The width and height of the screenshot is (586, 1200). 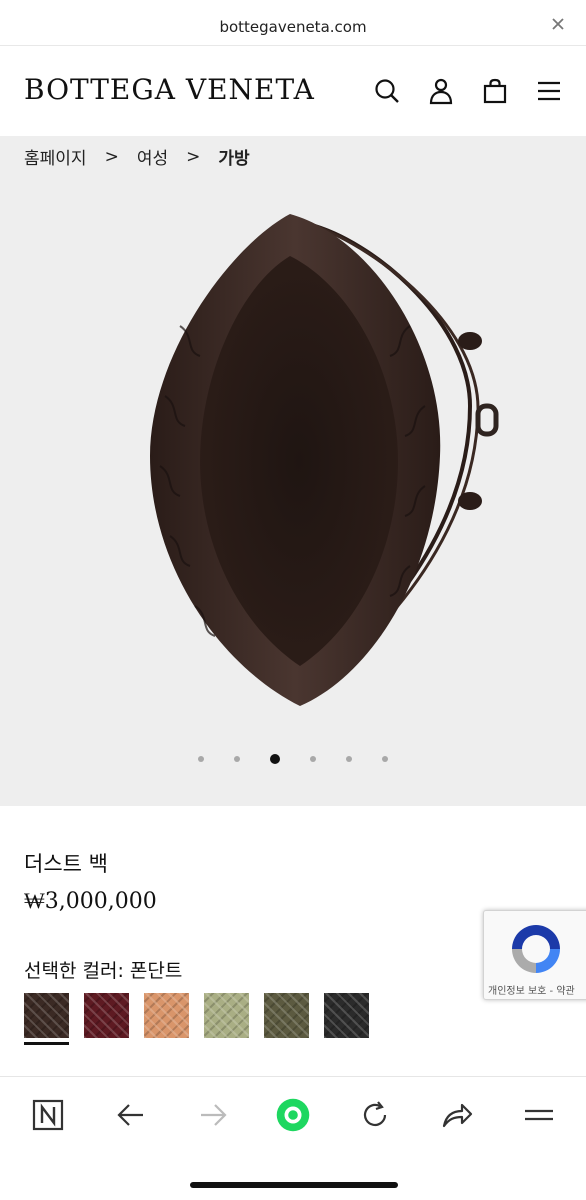 What do you see at coordinates (103, 971) in the screenshot?
I see `selected-color-label: 선택한 컬러: 폰단트` at bounding box center [103, 971].